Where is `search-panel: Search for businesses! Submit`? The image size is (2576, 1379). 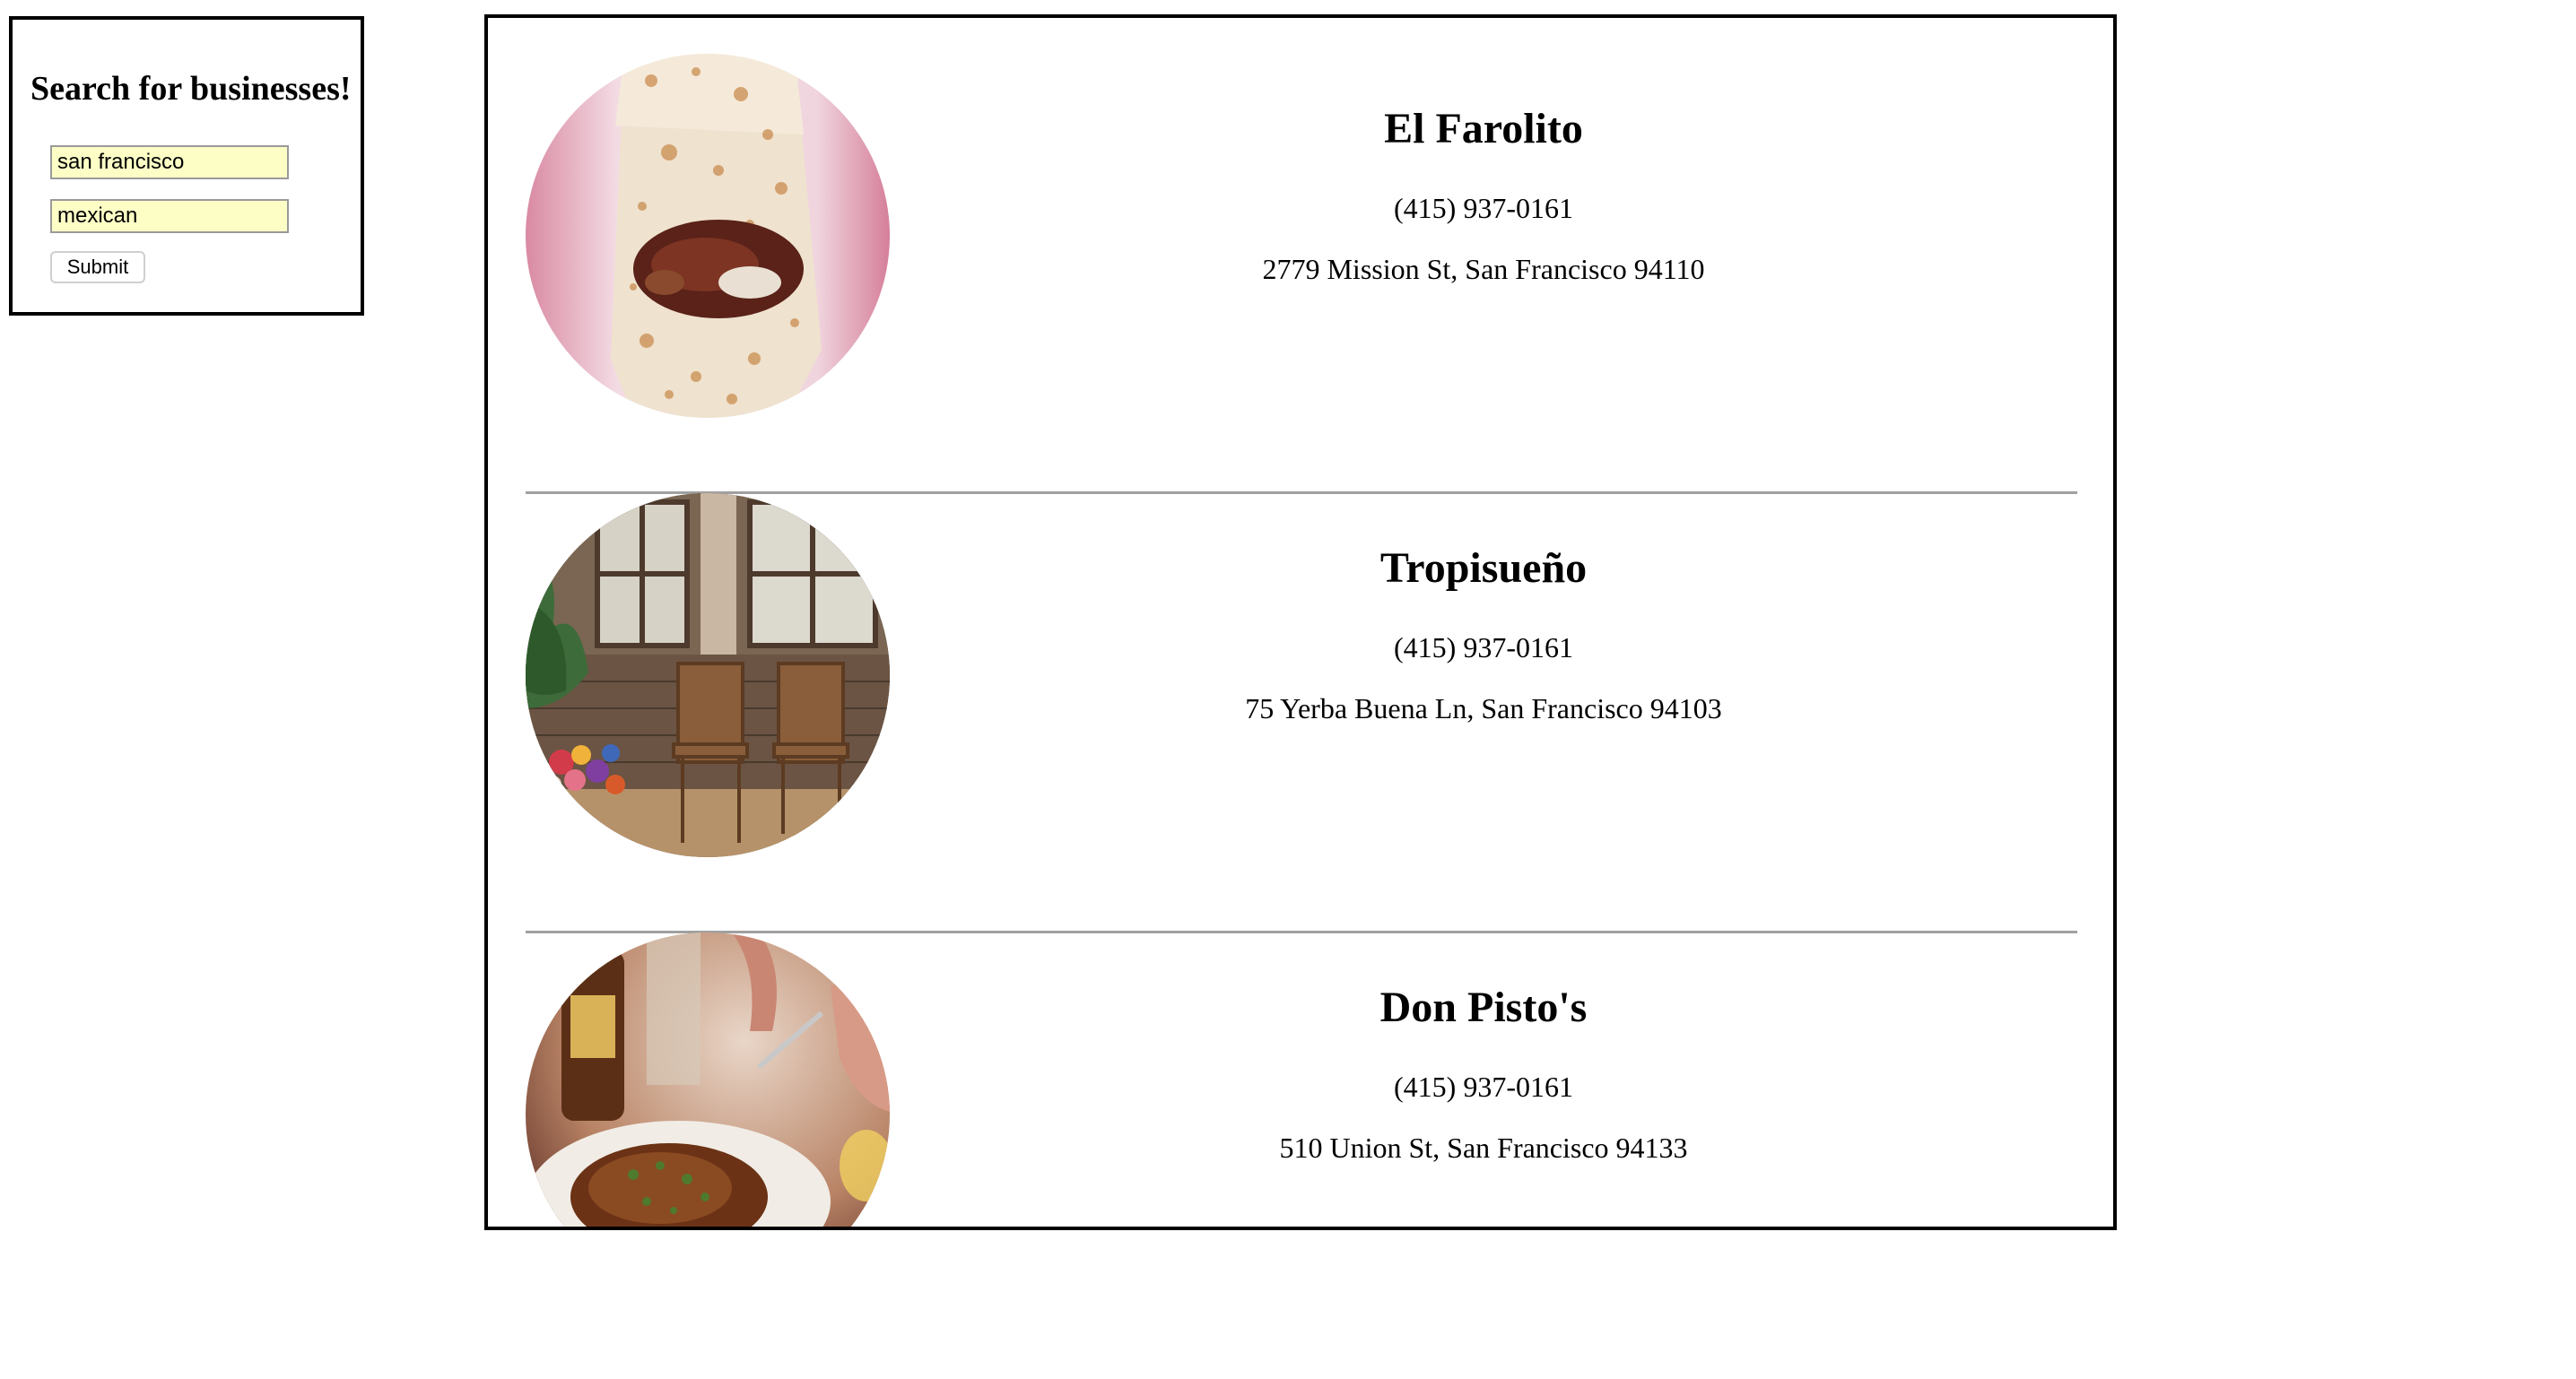
search-panel: Search for businesses! Submit is located at coordinates (186, 166).